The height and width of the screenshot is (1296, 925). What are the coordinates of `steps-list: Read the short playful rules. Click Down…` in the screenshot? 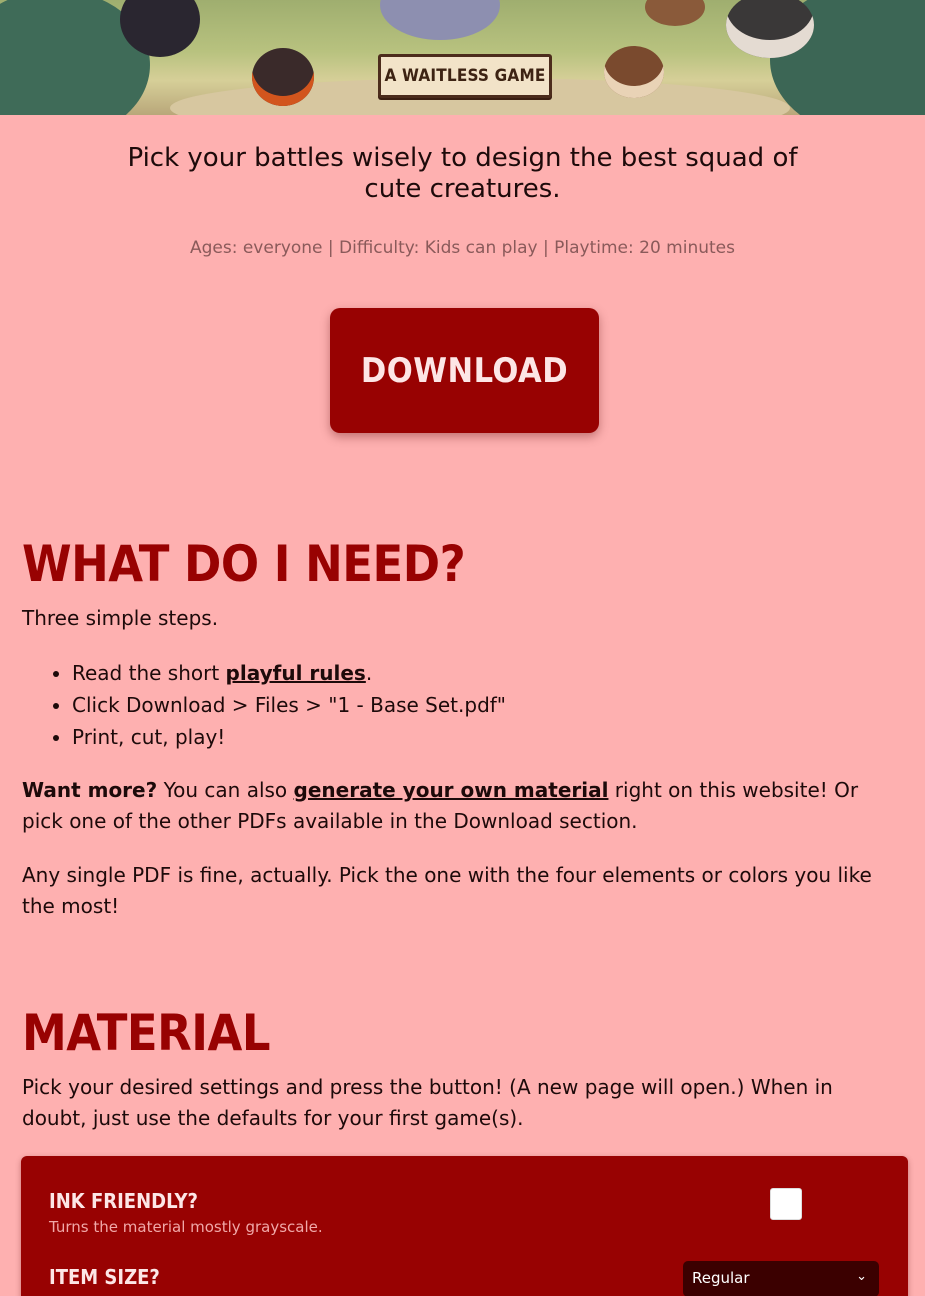 It's located at (472, 705).